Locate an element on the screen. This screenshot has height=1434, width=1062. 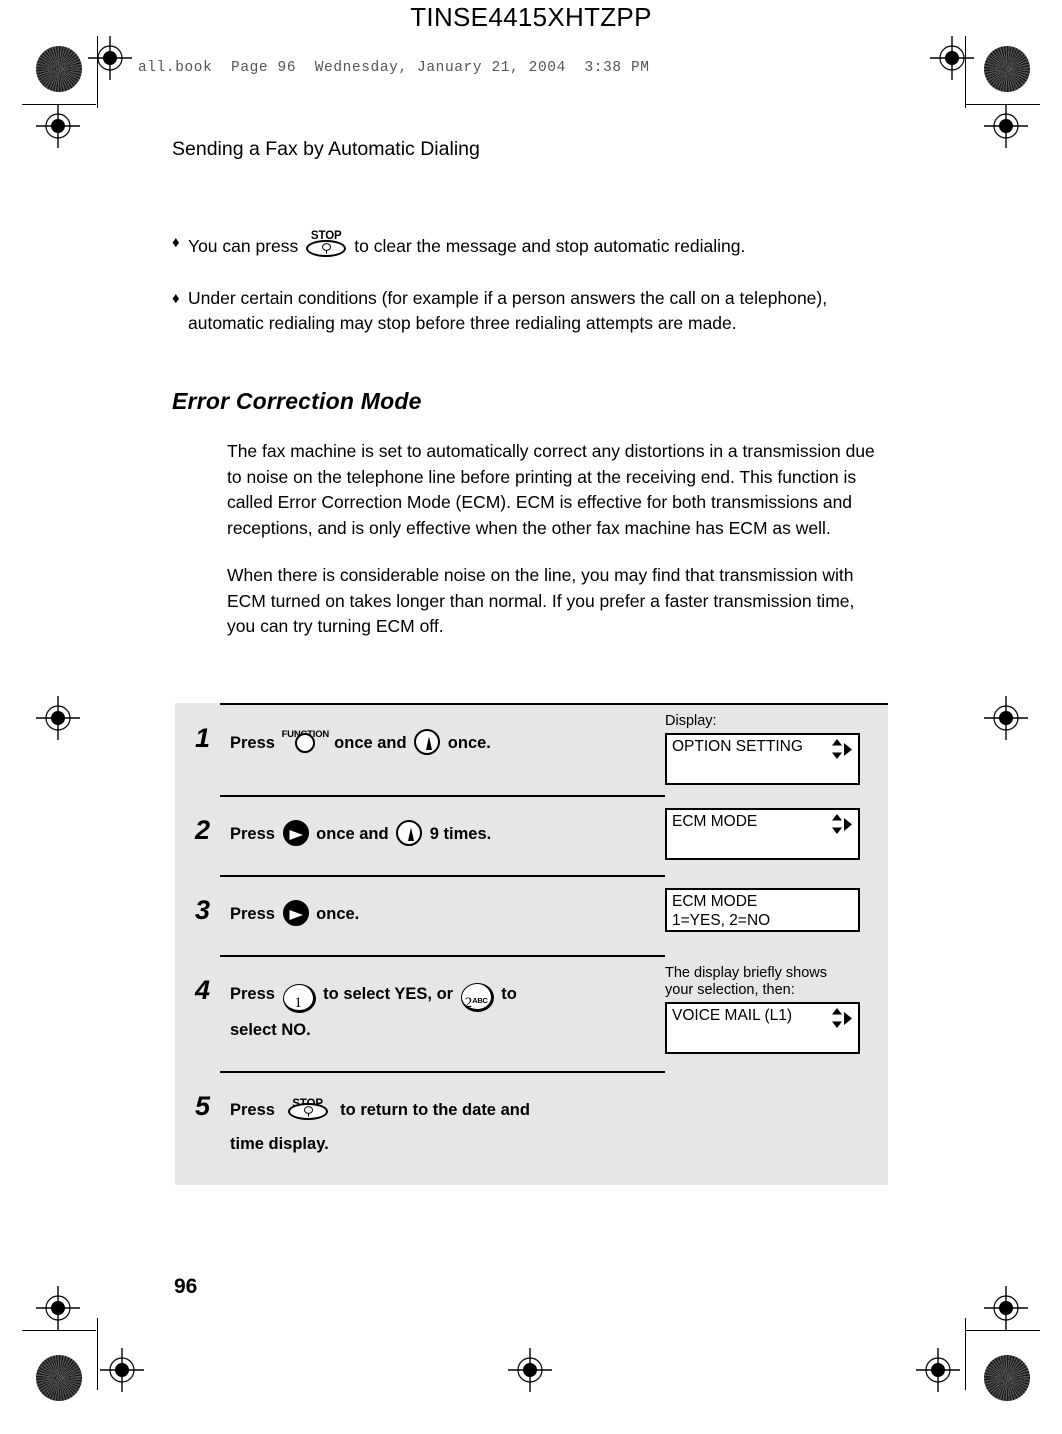
function-button-icon: FUNCTION is located at coordinates (305, 740).